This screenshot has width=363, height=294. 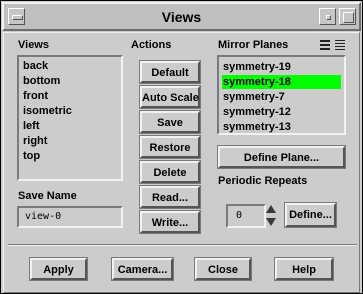 I want to click on list-item: left, so click(x=31, y=126).